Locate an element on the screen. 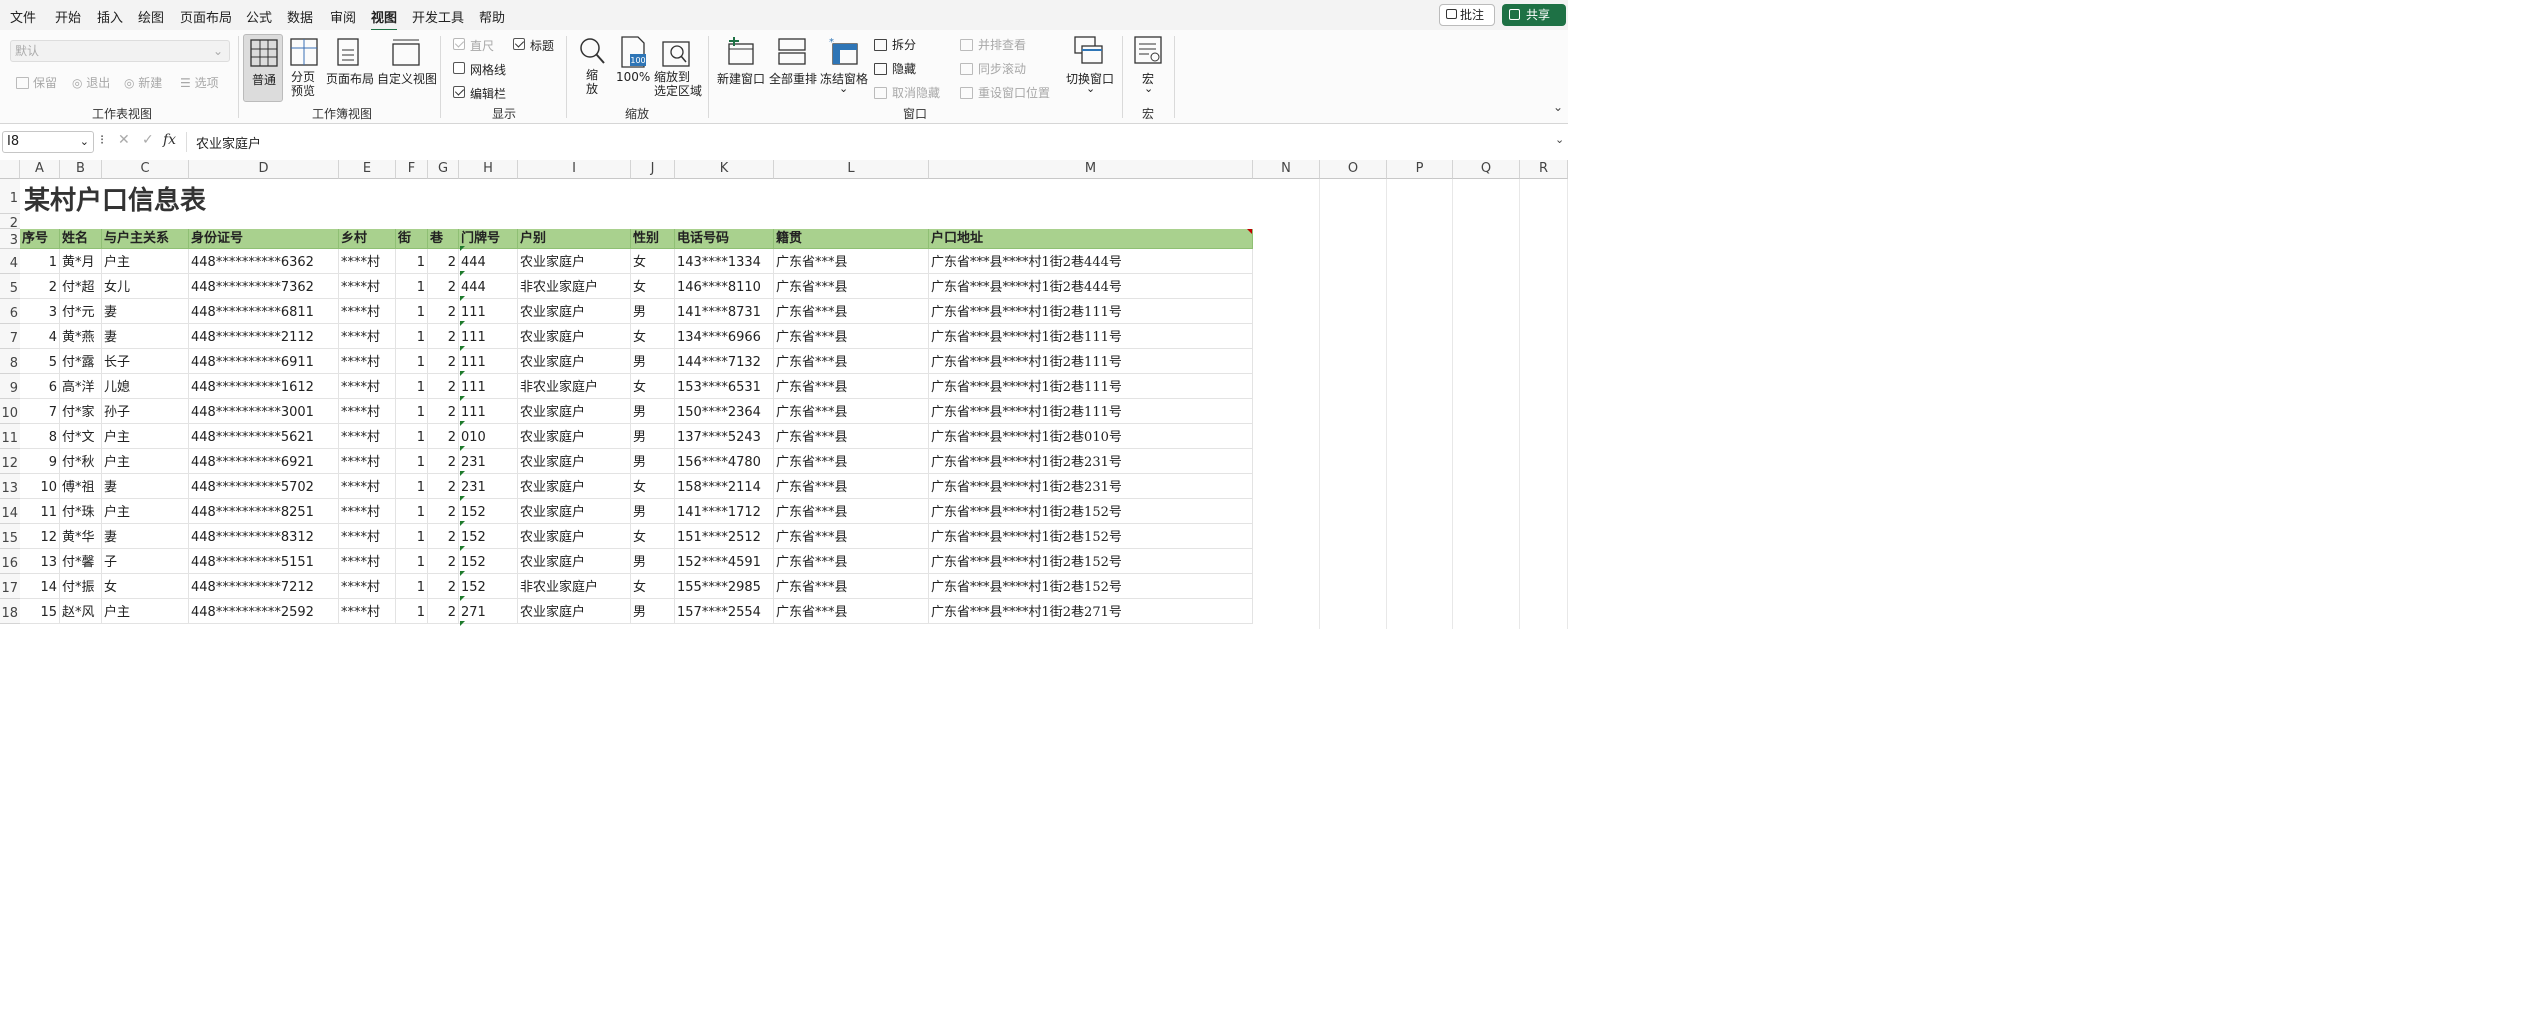 This screenshot has width=2529, height=1014. table-cell: 赵*风 is located at coordinates (81, 611).